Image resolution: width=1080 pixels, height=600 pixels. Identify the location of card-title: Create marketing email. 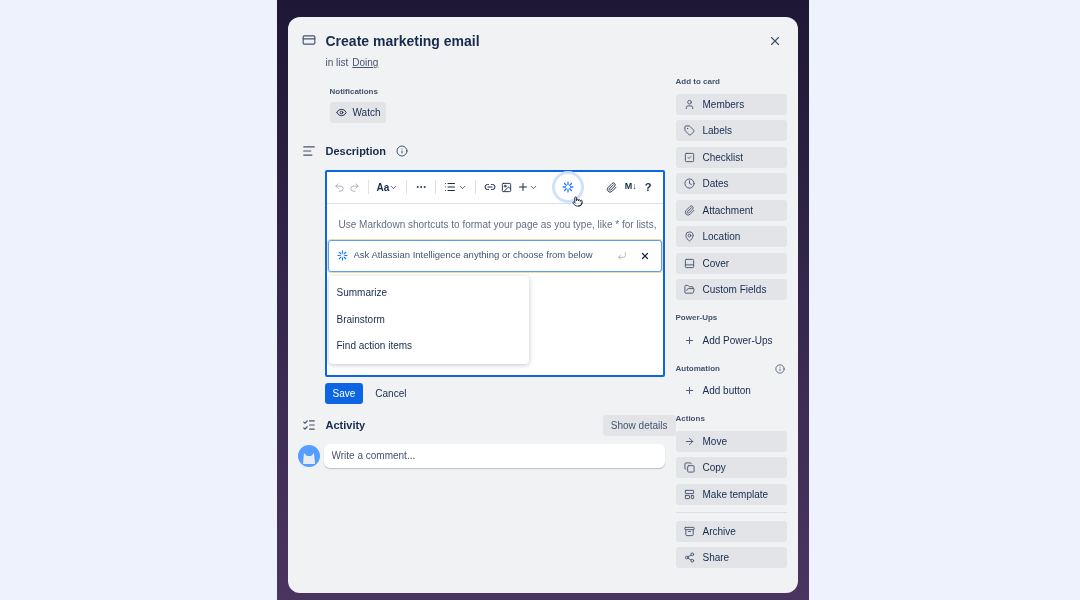
(402, 41).